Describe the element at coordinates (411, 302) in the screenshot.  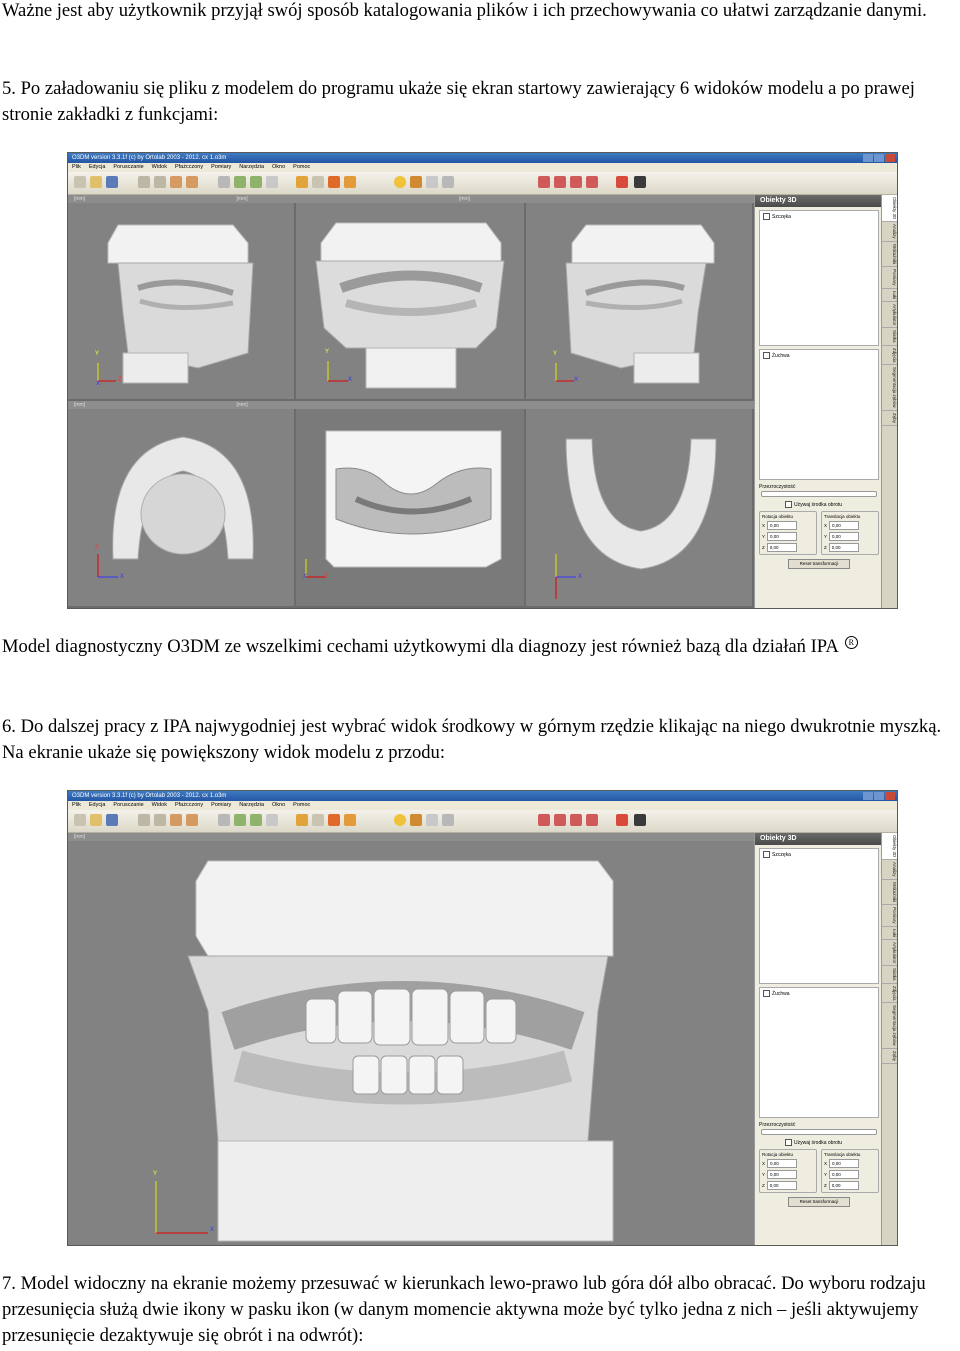
I see `view-front: Y X` at that location.